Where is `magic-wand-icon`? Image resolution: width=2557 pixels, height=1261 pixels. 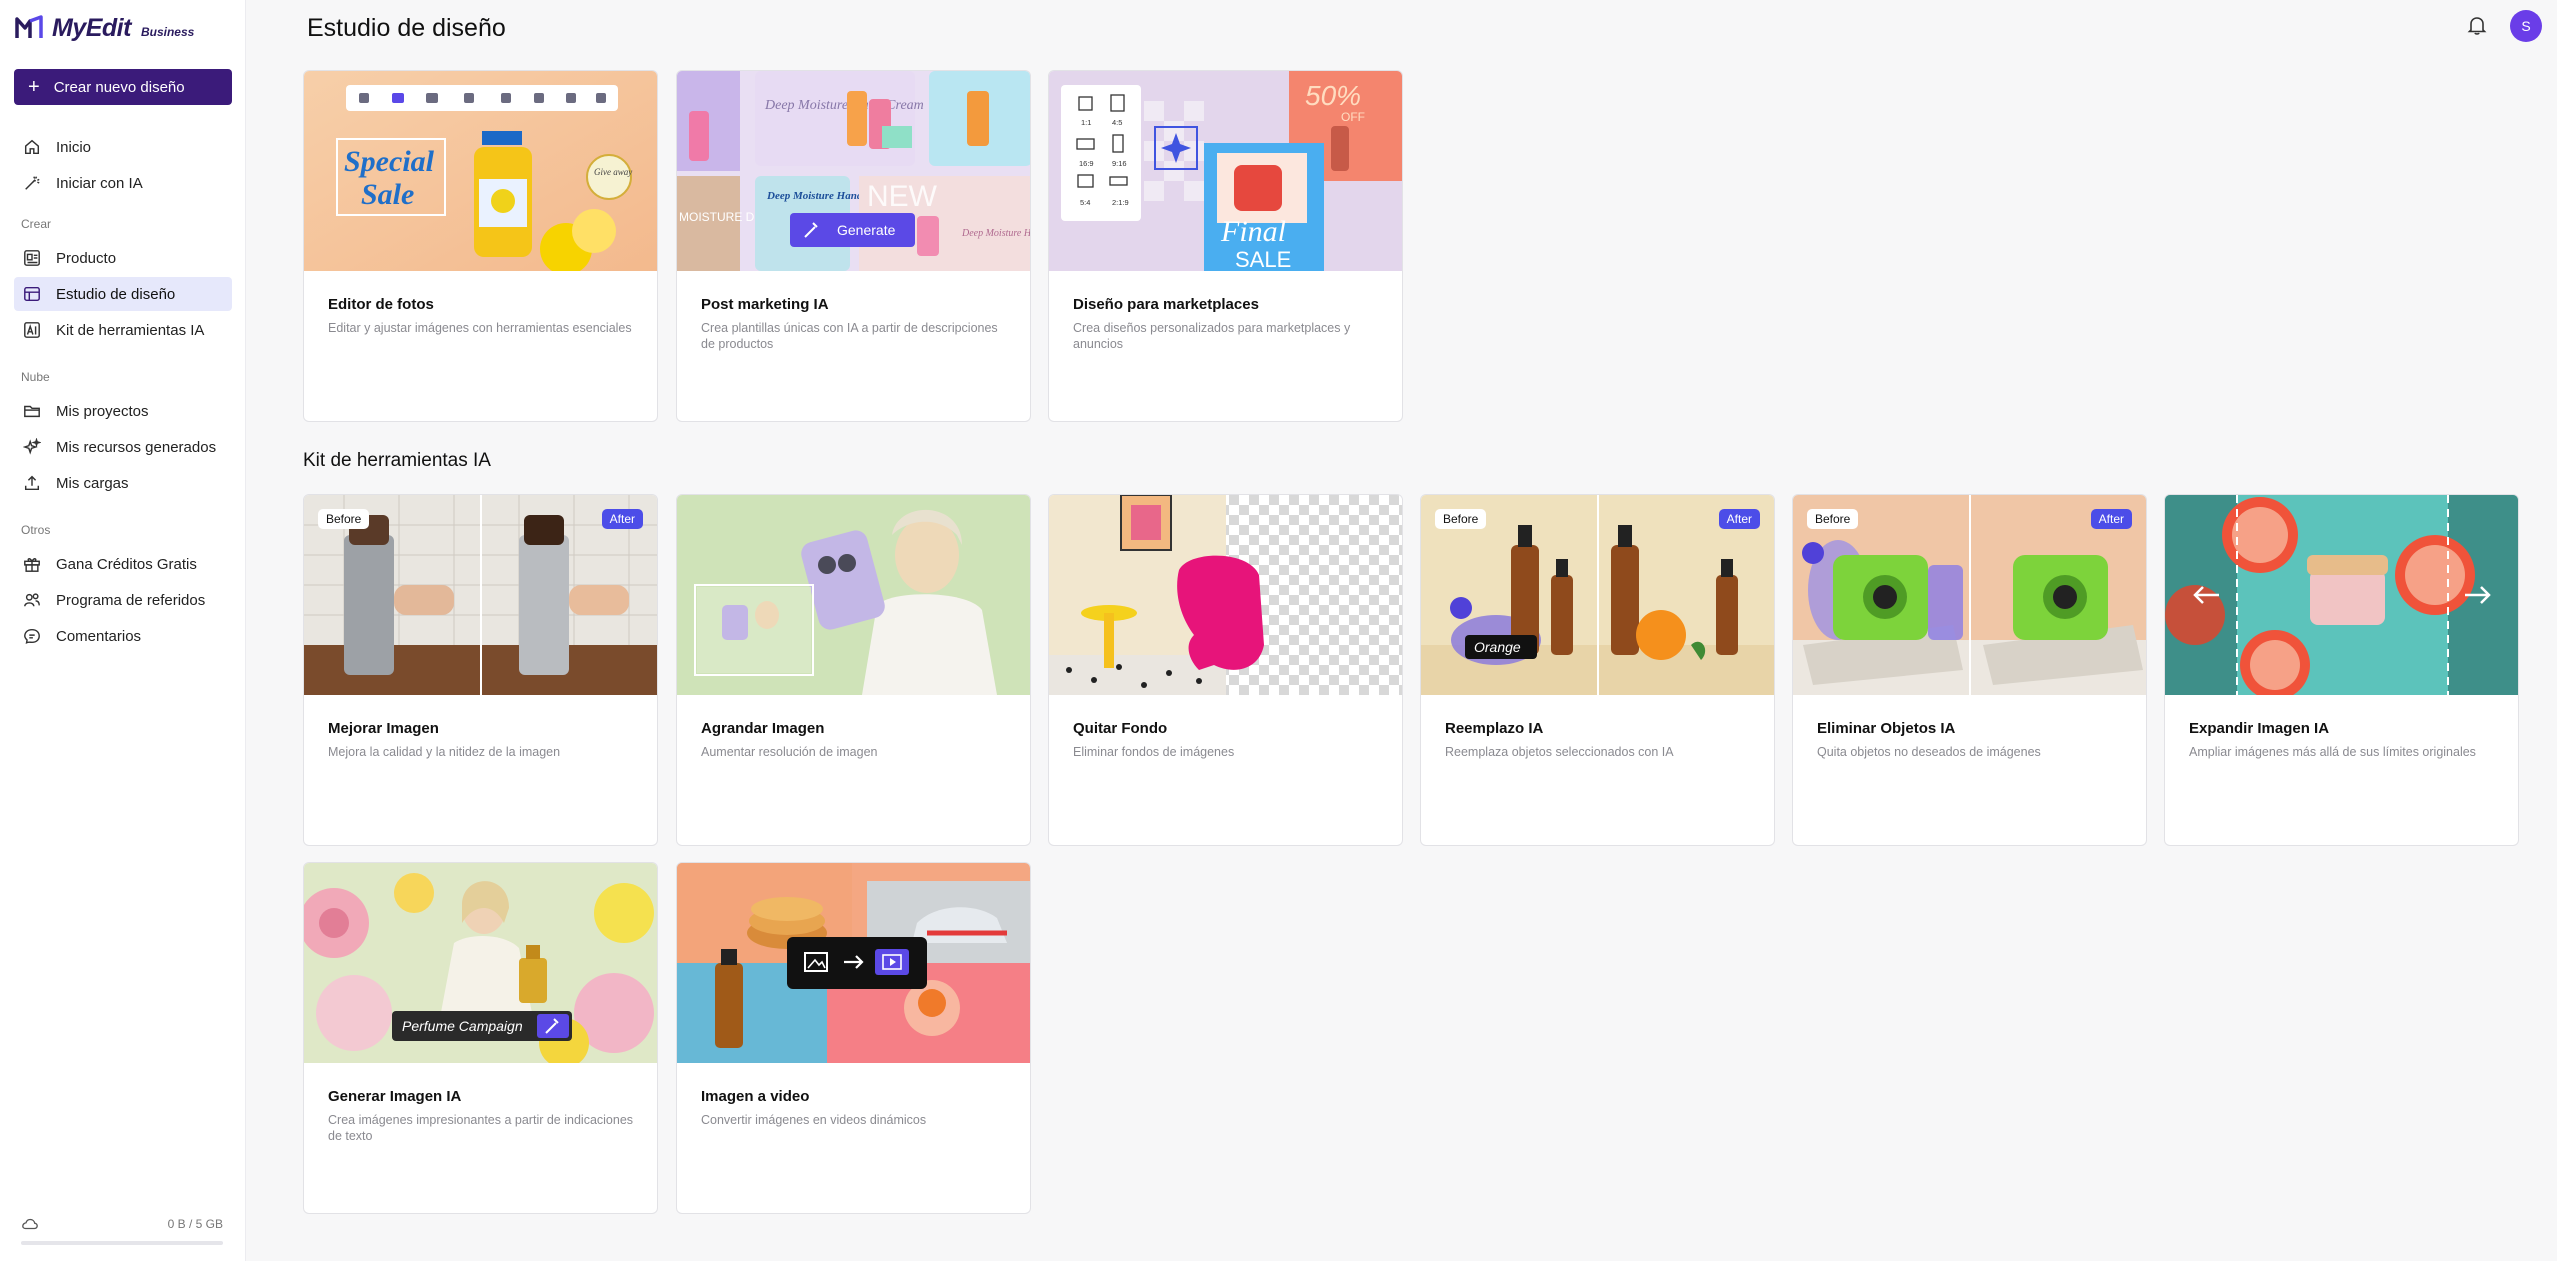
magic-wand-icon is located at coordinates (32, 183).